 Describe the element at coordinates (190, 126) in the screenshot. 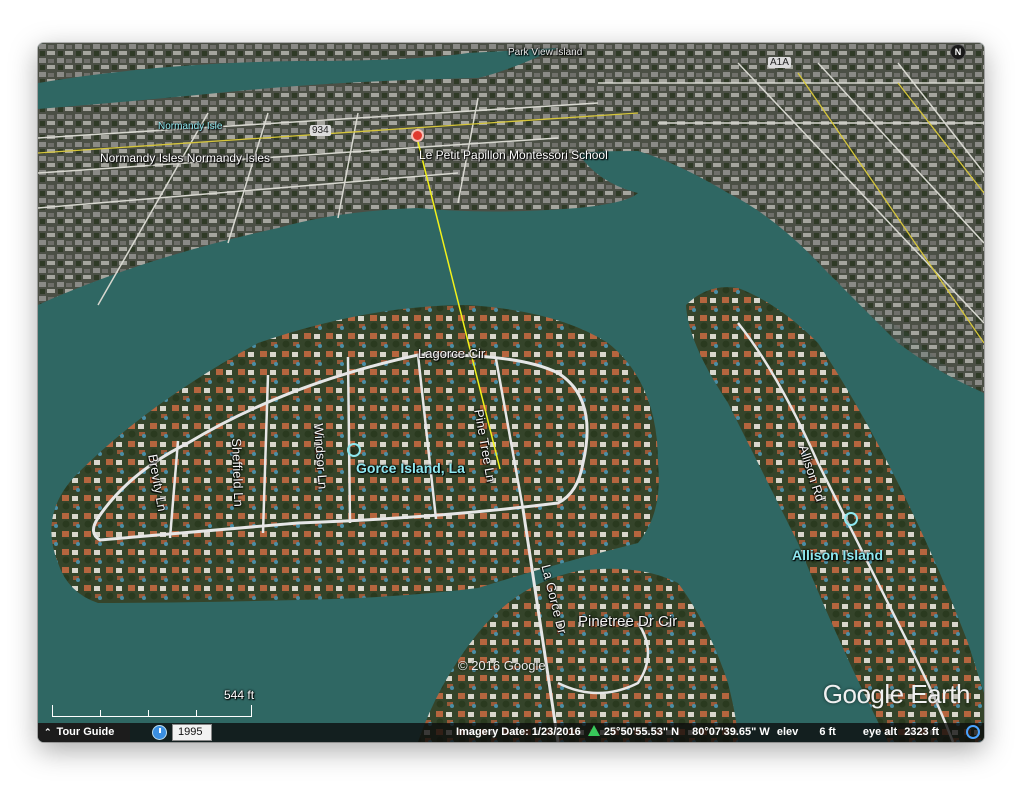

I see `label-normandy-isle: Normandy Isle` at that location.